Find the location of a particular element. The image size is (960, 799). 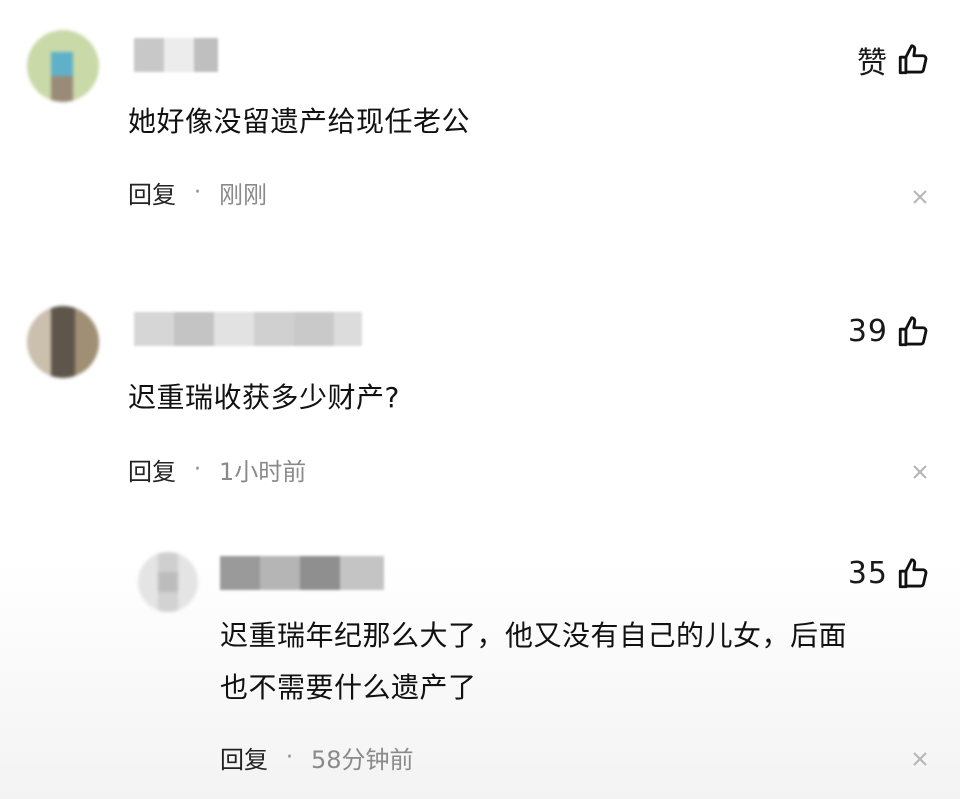

comment-meta: 回复 · 58分钟前 is located at coordinates (317, 757).